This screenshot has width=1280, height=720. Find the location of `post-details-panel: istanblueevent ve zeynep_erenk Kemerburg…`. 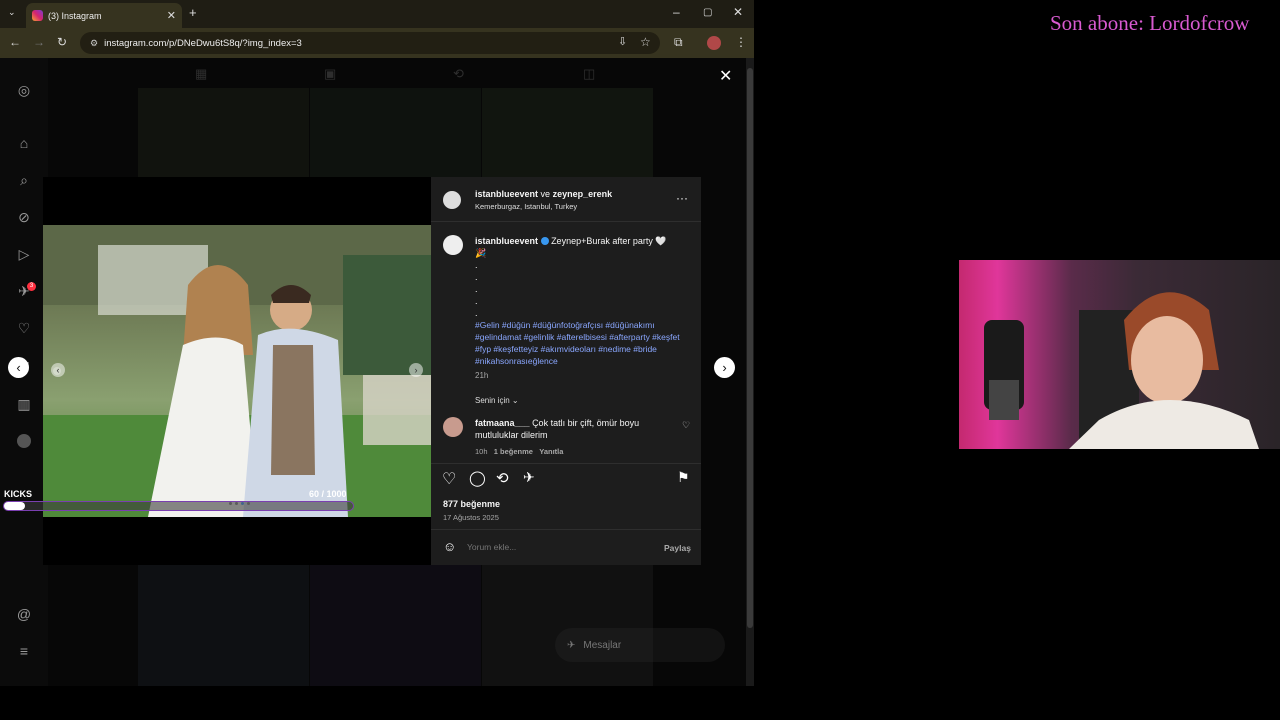

post-details-panel: istanblueevent ve zeynep_erenk Kemerburg… is located at coordinates (566, 371).